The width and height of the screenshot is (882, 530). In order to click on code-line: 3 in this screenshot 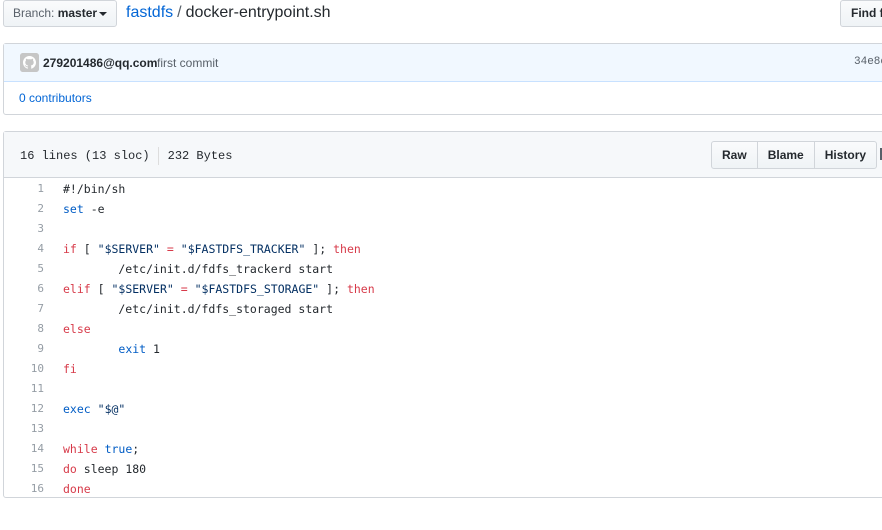, I will do `click(443, 229)`.